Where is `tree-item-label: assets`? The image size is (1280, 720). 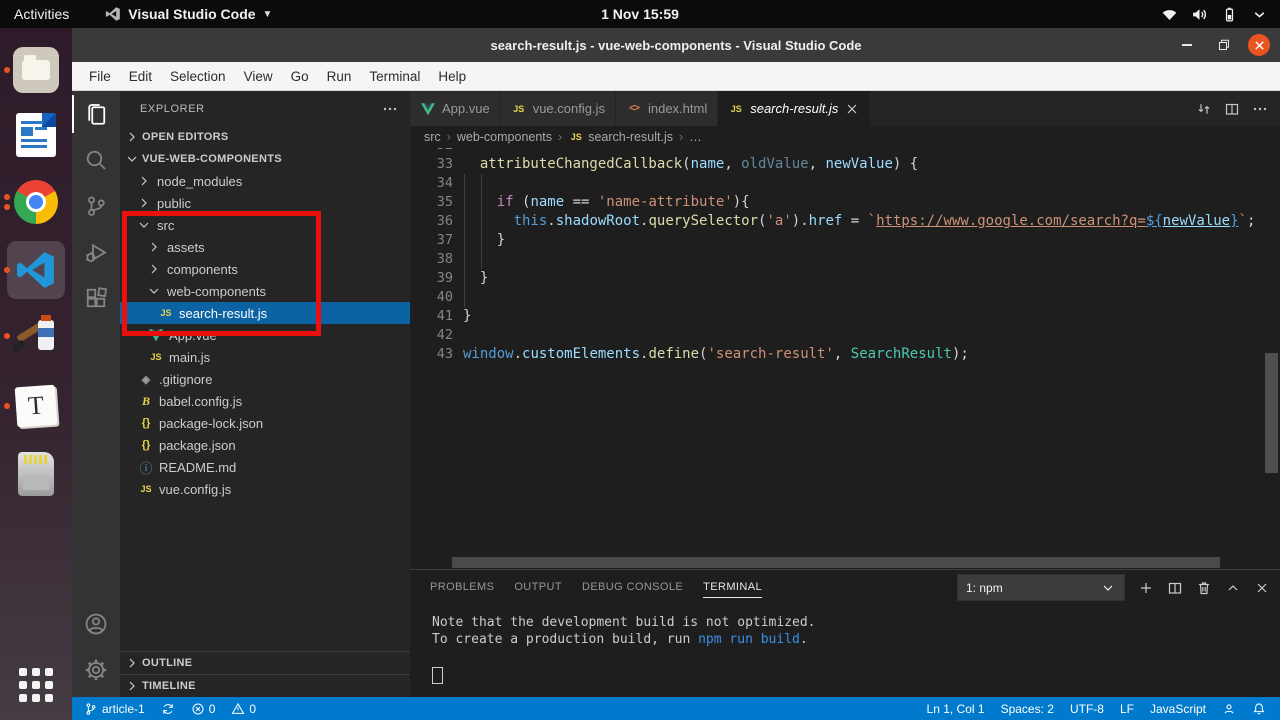 tree-item-label: assets is located at coordinates (186, 247).